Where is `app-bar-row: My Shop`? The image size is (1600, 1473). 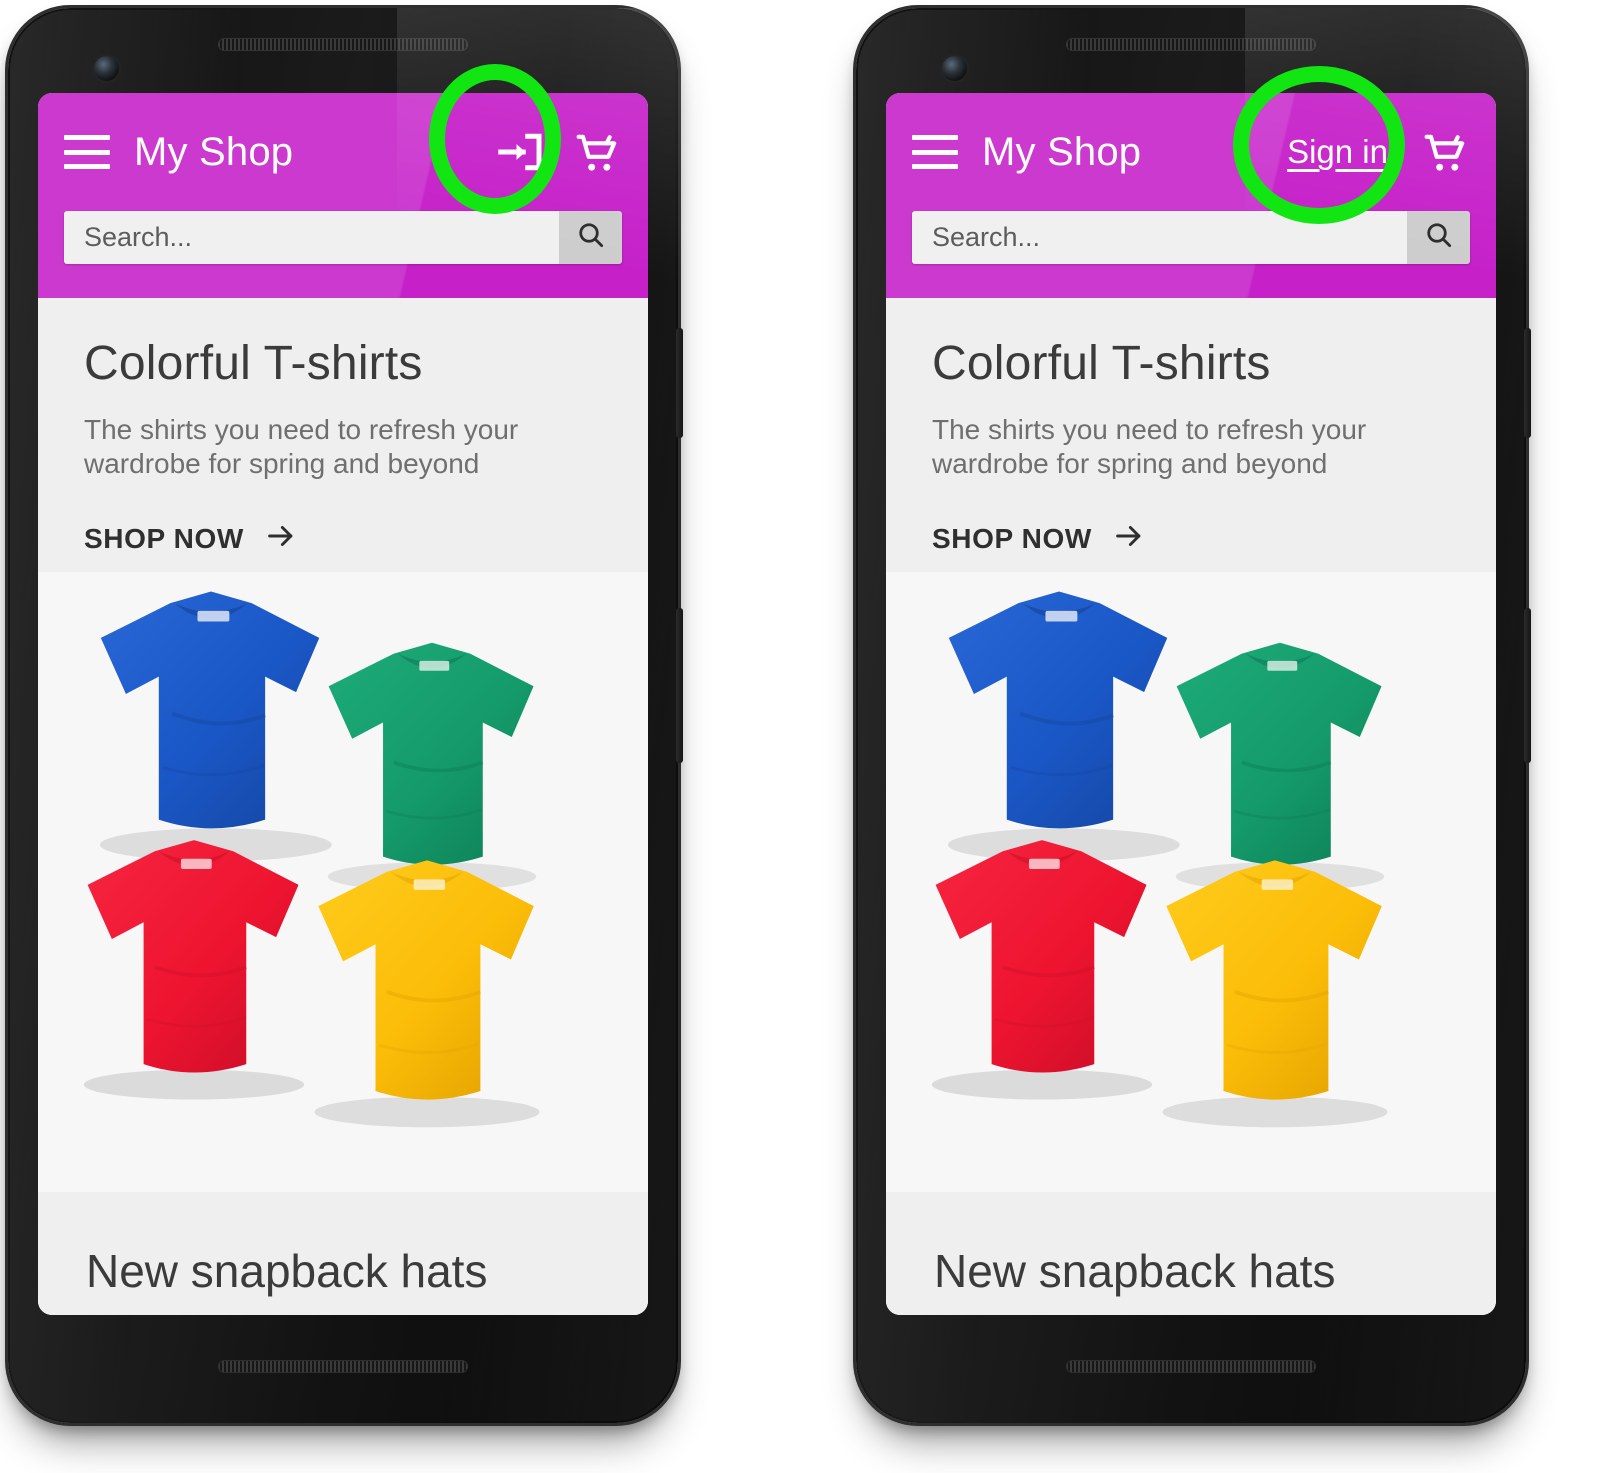
app-bar-row: My Shop is located at coordinates (343, 152).